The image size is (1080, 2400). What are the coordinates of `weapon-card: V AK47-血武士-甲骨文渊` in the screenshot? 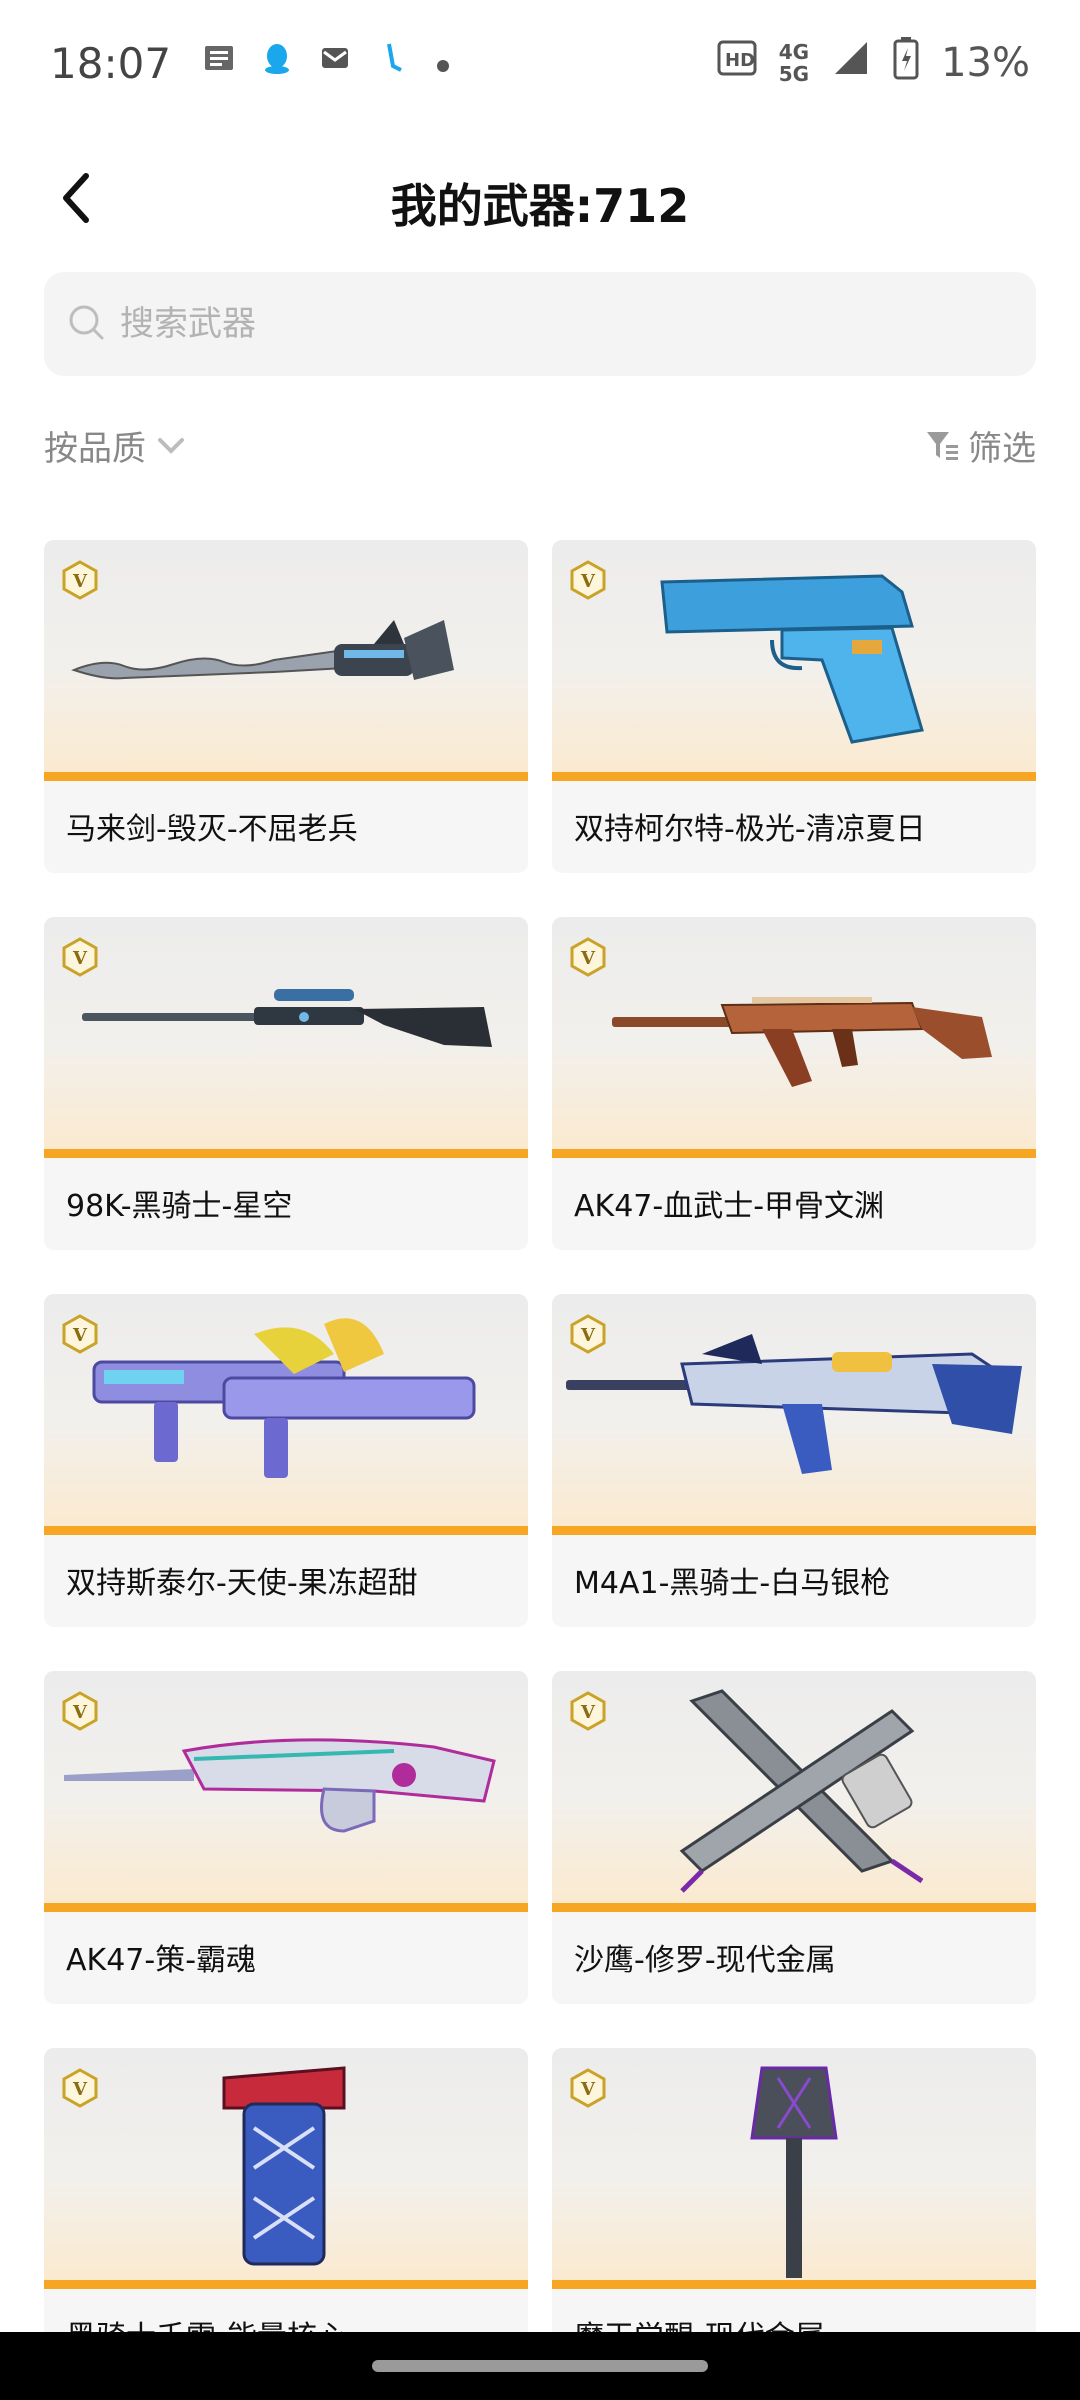 It's located at (794, 1083).